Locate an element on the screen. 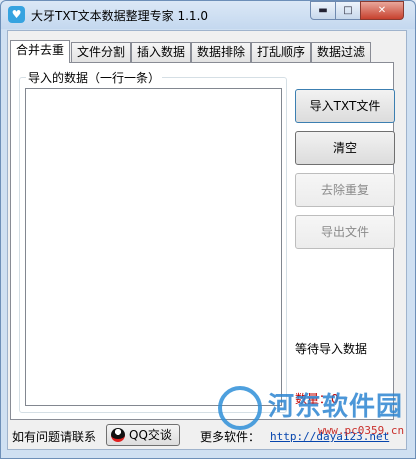  tab-shuffle: 打乱顺序 is located at coordinates (281, 52).